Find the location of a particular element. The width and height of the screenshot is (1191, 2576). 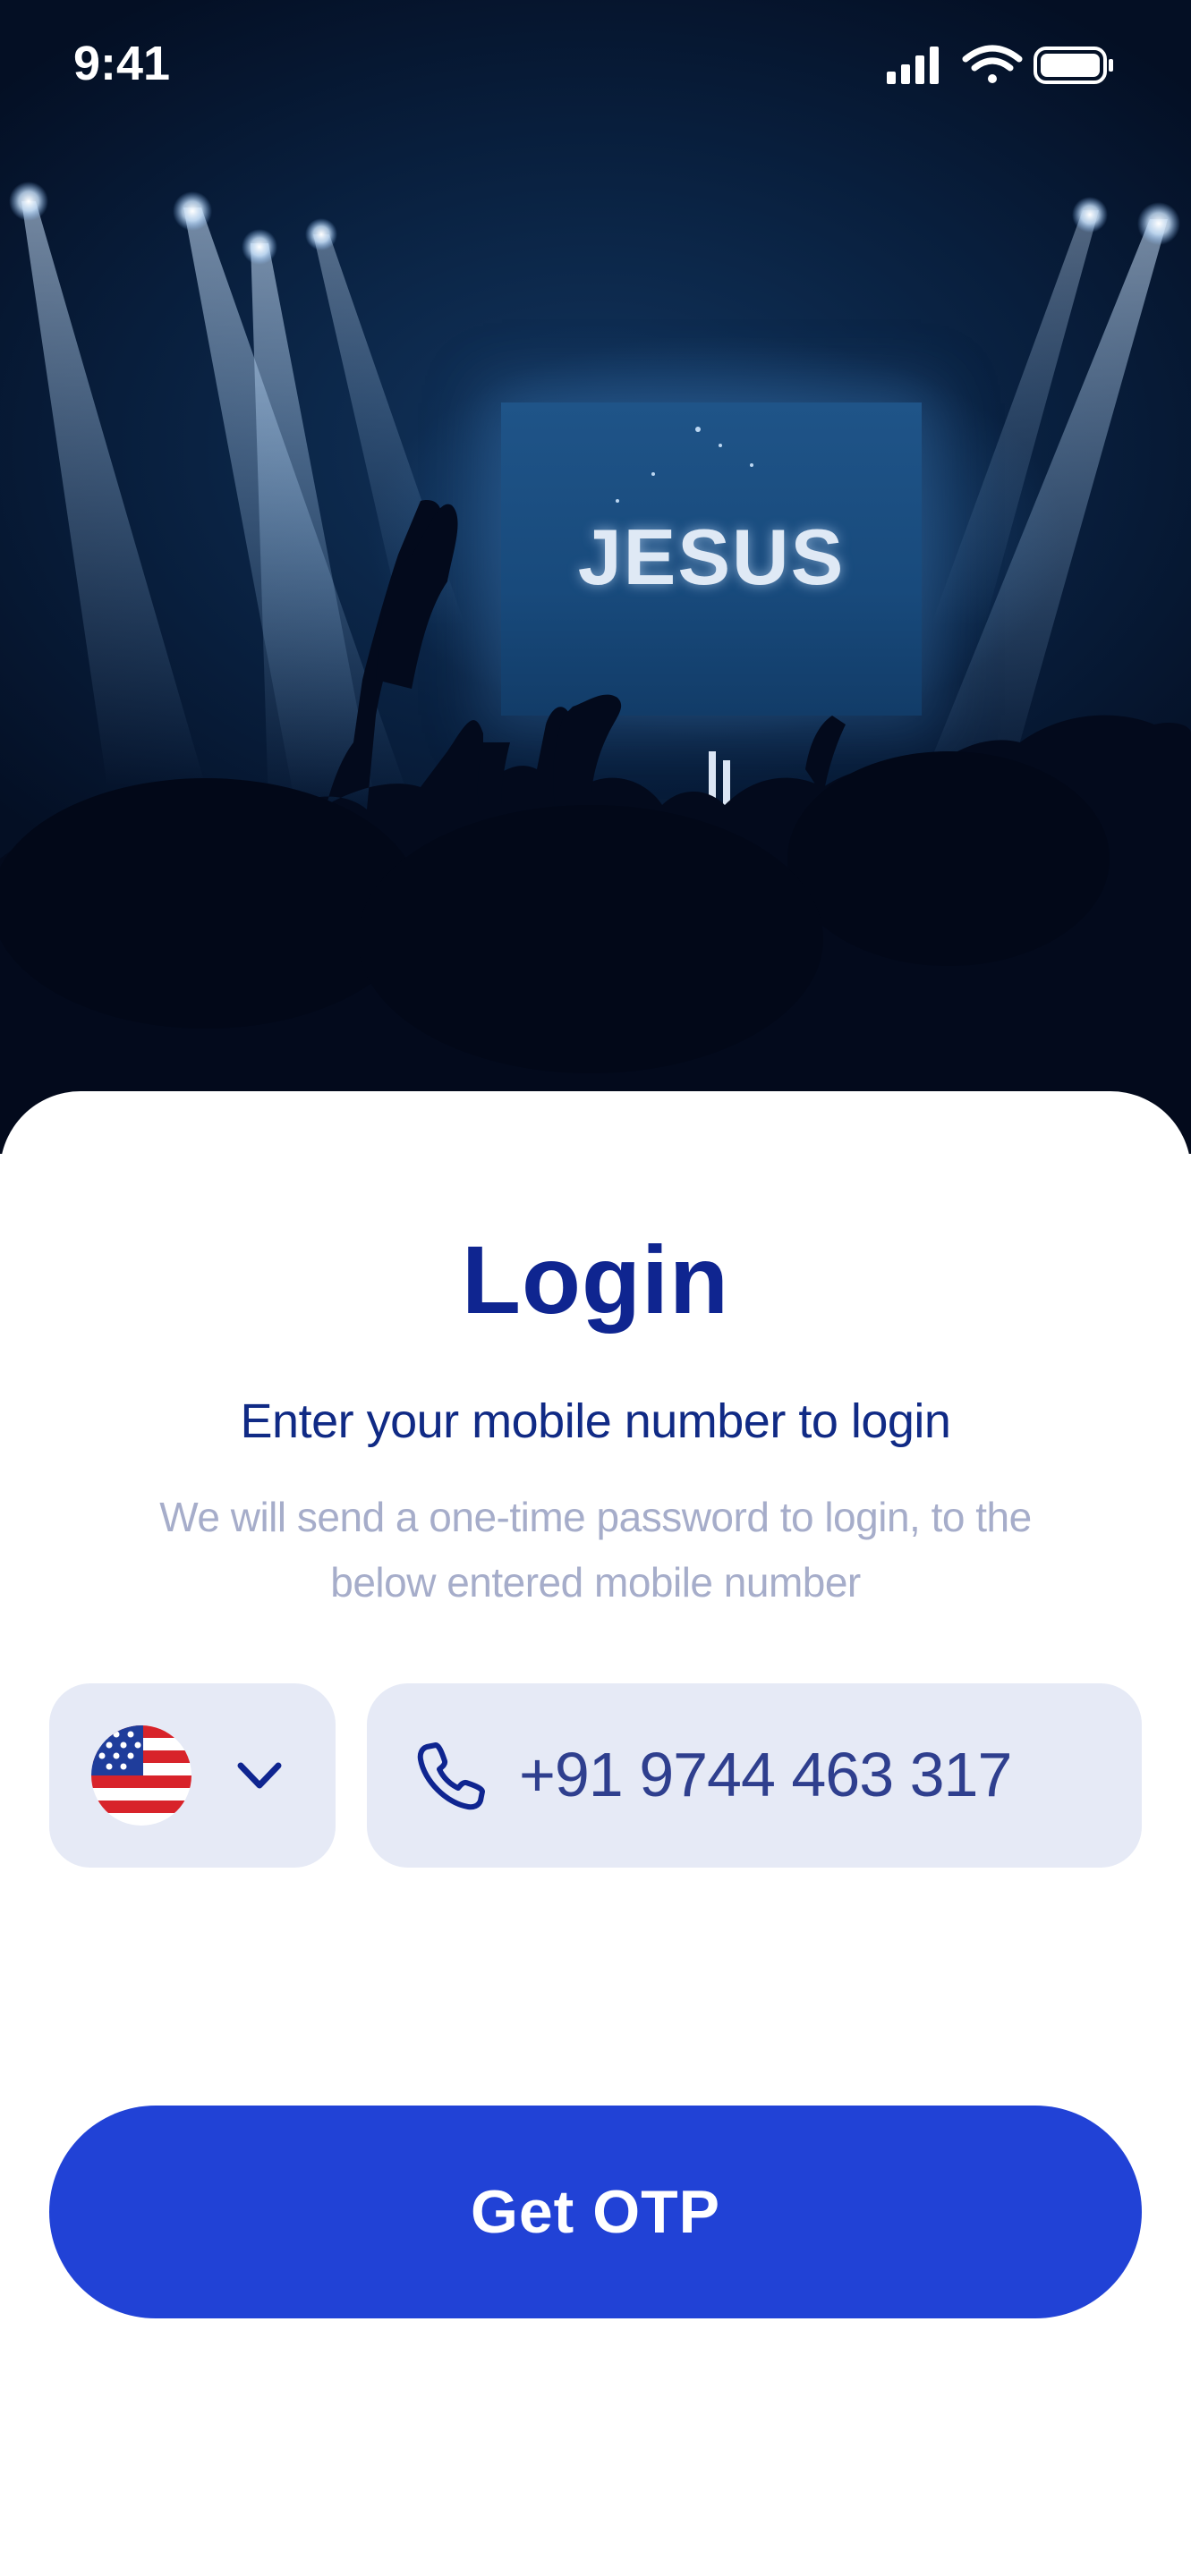

us-flag-icon is located at coordinates (141, 1775).